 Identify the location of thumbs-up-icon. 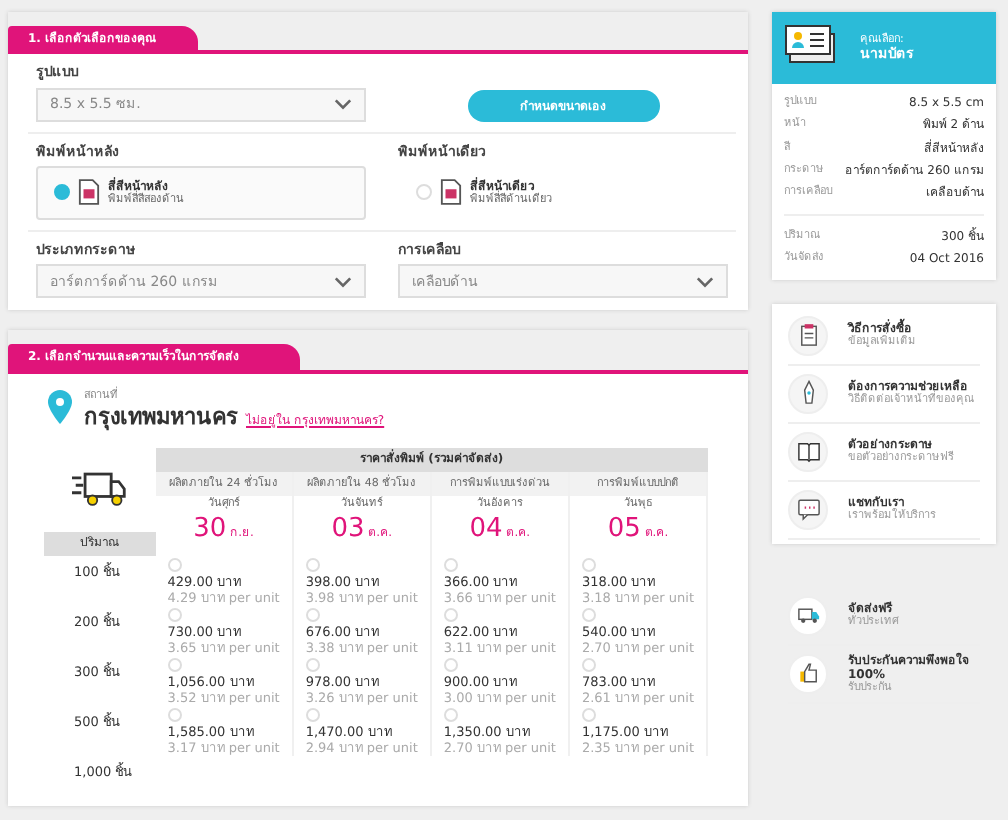
(808, 673).